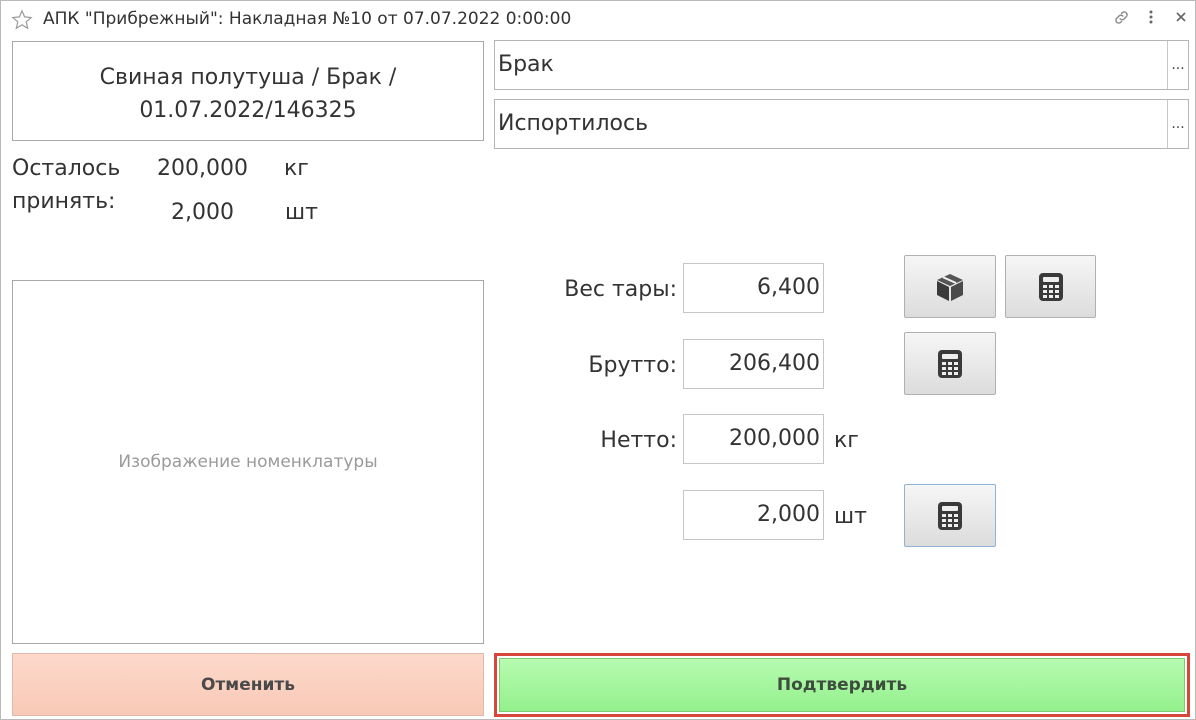  Describe the element at coordinates (248, 77) in the screenshot. I see `product-line-1: Свиная полутуша / Брак /` at that location.